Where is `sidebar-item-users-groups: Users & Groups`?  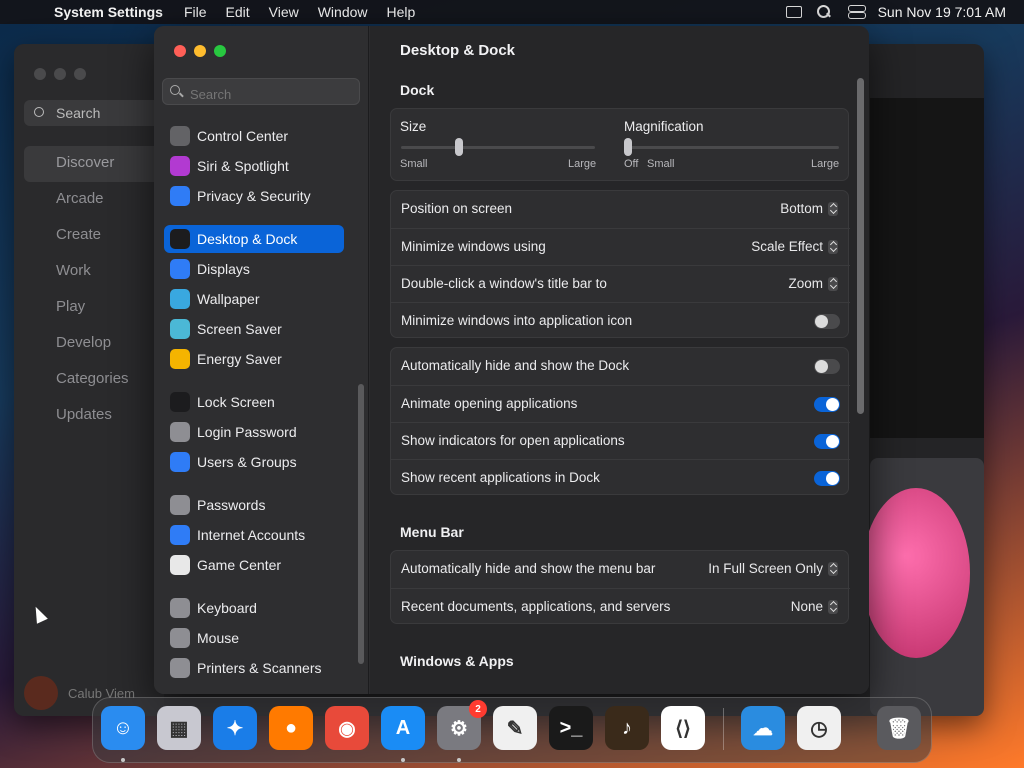 sidebar-item-users-groups: Users & Groups is located at coordinates (254, 462).